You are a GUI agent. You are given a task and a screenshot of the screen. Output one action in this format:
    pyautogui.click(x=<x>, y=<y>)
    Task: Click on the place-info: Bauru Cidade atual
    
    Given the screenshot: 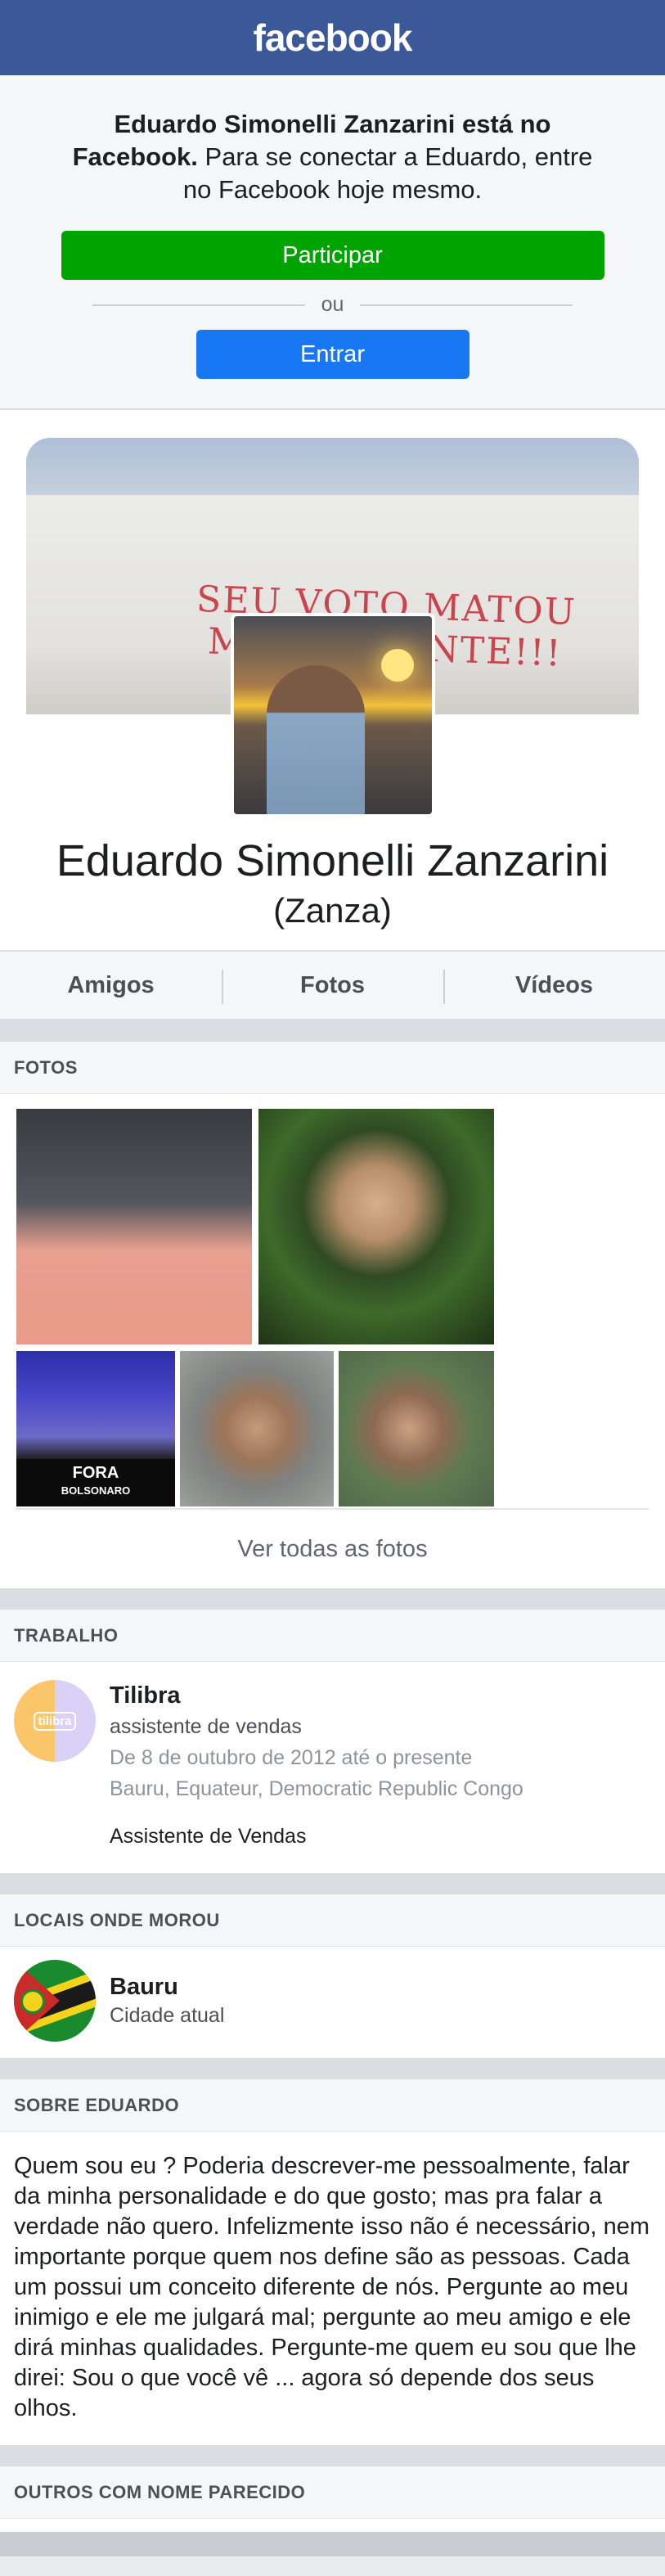 What is the action you would take?
    pyautogui.click(x=167, y=2000)
    